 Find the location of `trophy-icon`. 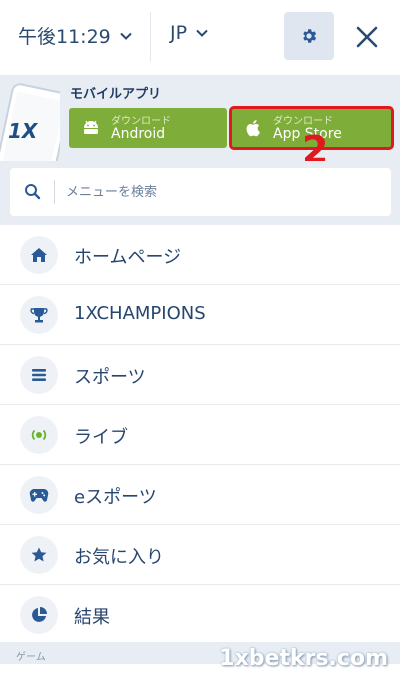

trophy-icon is located at coordinates (39, 315).